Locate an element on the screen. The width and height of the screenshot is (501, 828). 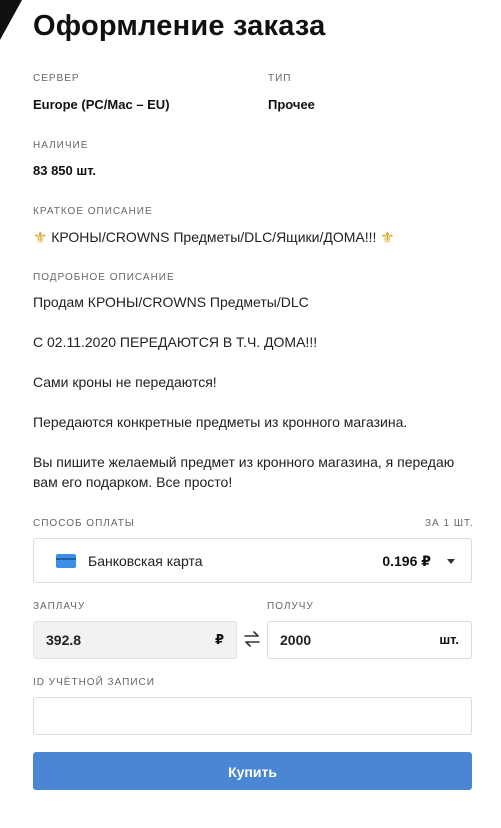
desc-paragraph: Сами кроны не передаются! is located at coordinates (125, 382).